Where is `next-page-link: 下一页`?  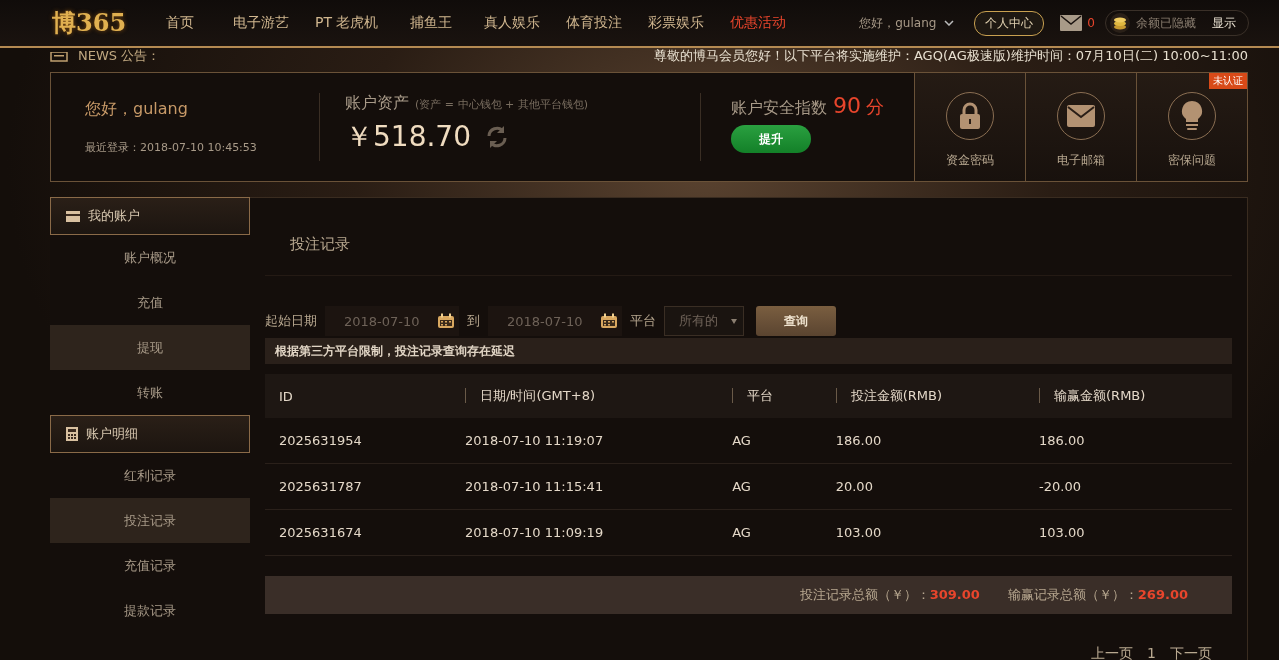
next-page-link: 下一页 is located at coordinates (1191, 652).